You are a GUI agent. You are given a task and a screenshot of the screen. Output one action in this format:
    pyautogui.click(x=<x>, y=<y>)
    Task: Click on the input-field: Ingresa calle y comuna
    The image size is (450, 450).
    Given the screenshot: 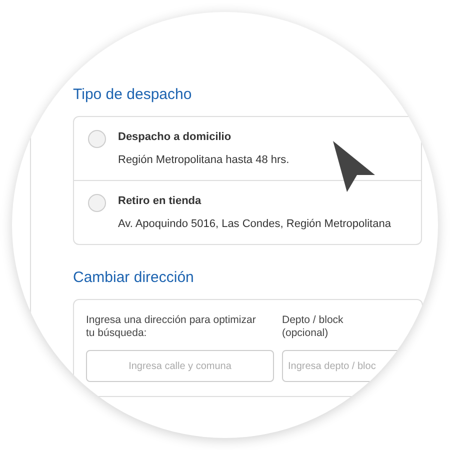 What is the action you would take?
    pyautogui.click(x=180, y=366)
    